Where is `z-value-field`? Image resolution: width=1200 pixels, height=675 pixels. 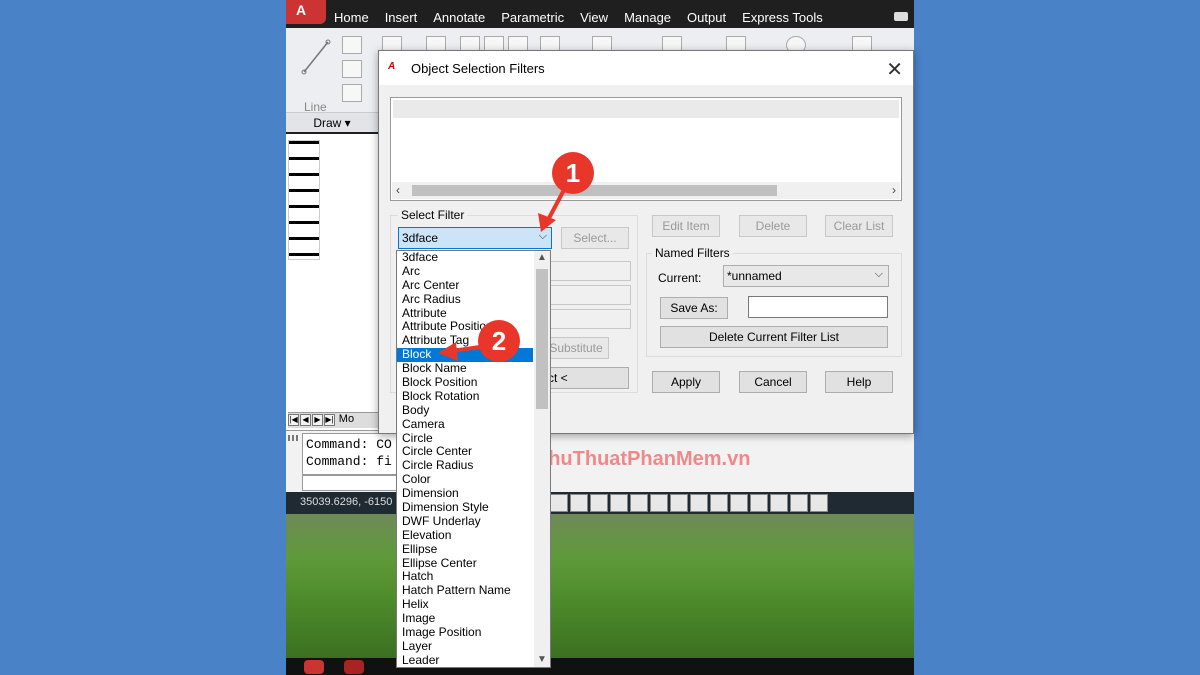 z-value-field is located at coordinates (587, 319).